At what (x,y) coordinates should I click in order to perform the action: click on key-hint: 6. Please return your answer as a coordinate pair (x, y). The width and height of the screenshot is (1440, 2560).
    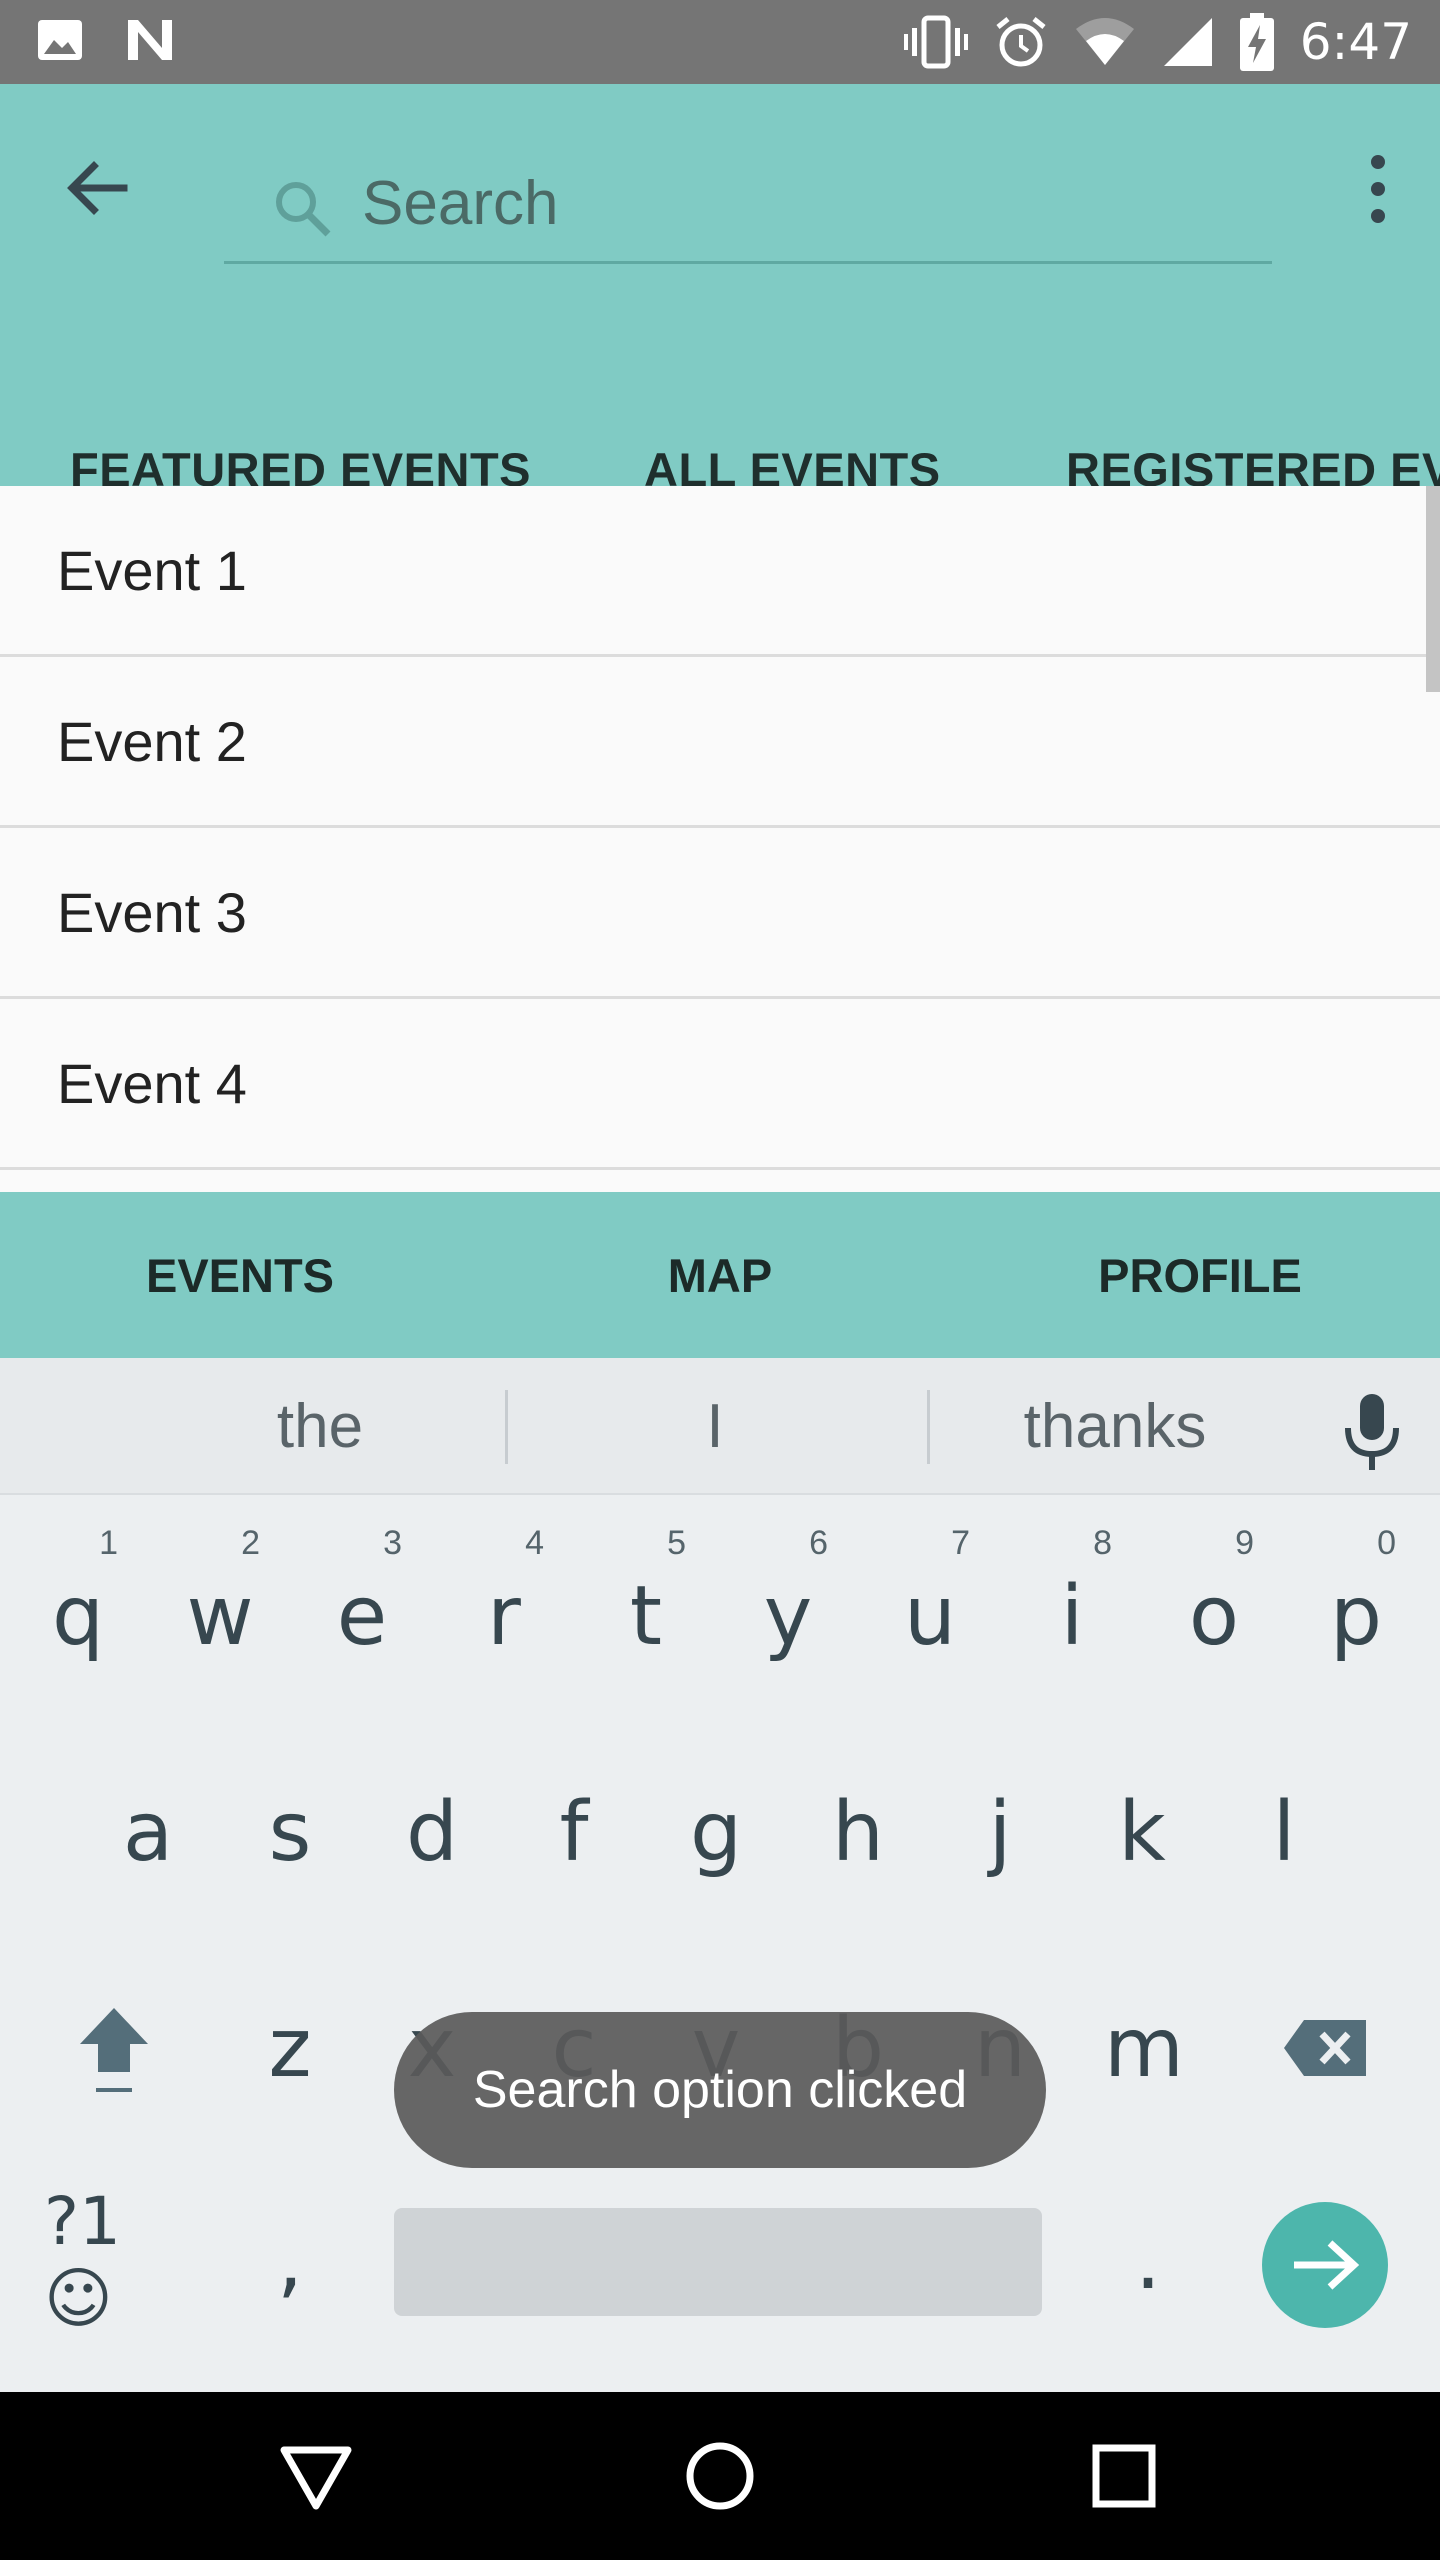
    Looking at the image, I should click on (818, 1543).